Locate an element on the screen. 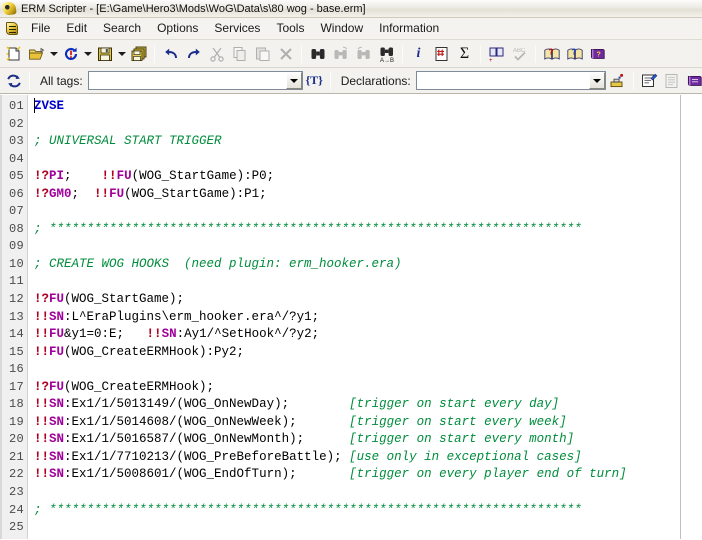 The height and width of the screenshot is (540, 702). help-erm-button: ? is located at coordinates (551, 53).